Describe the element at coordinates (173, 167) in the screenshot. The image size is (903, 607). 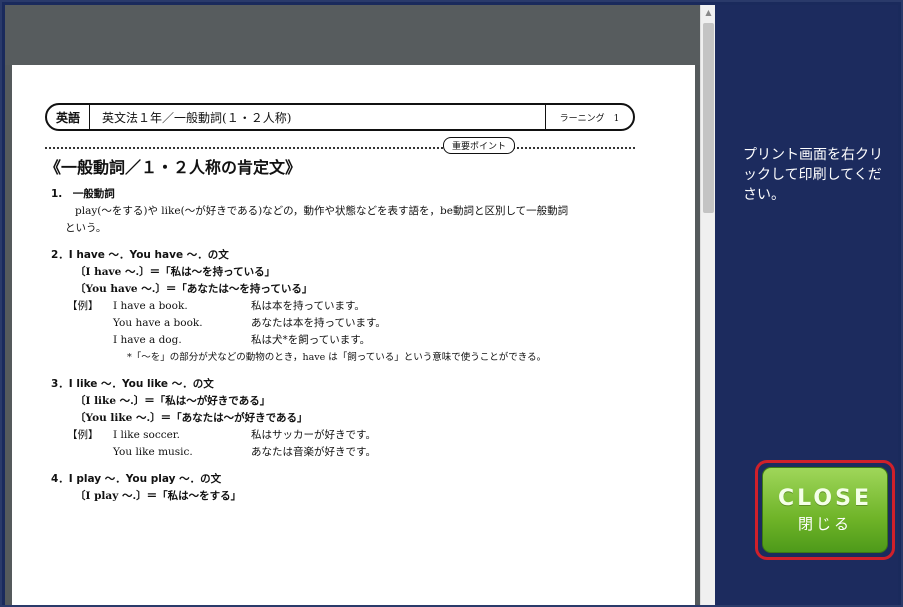
I see `main-heading: 《一般動詞／１・２人称の肯定文》` at that location.